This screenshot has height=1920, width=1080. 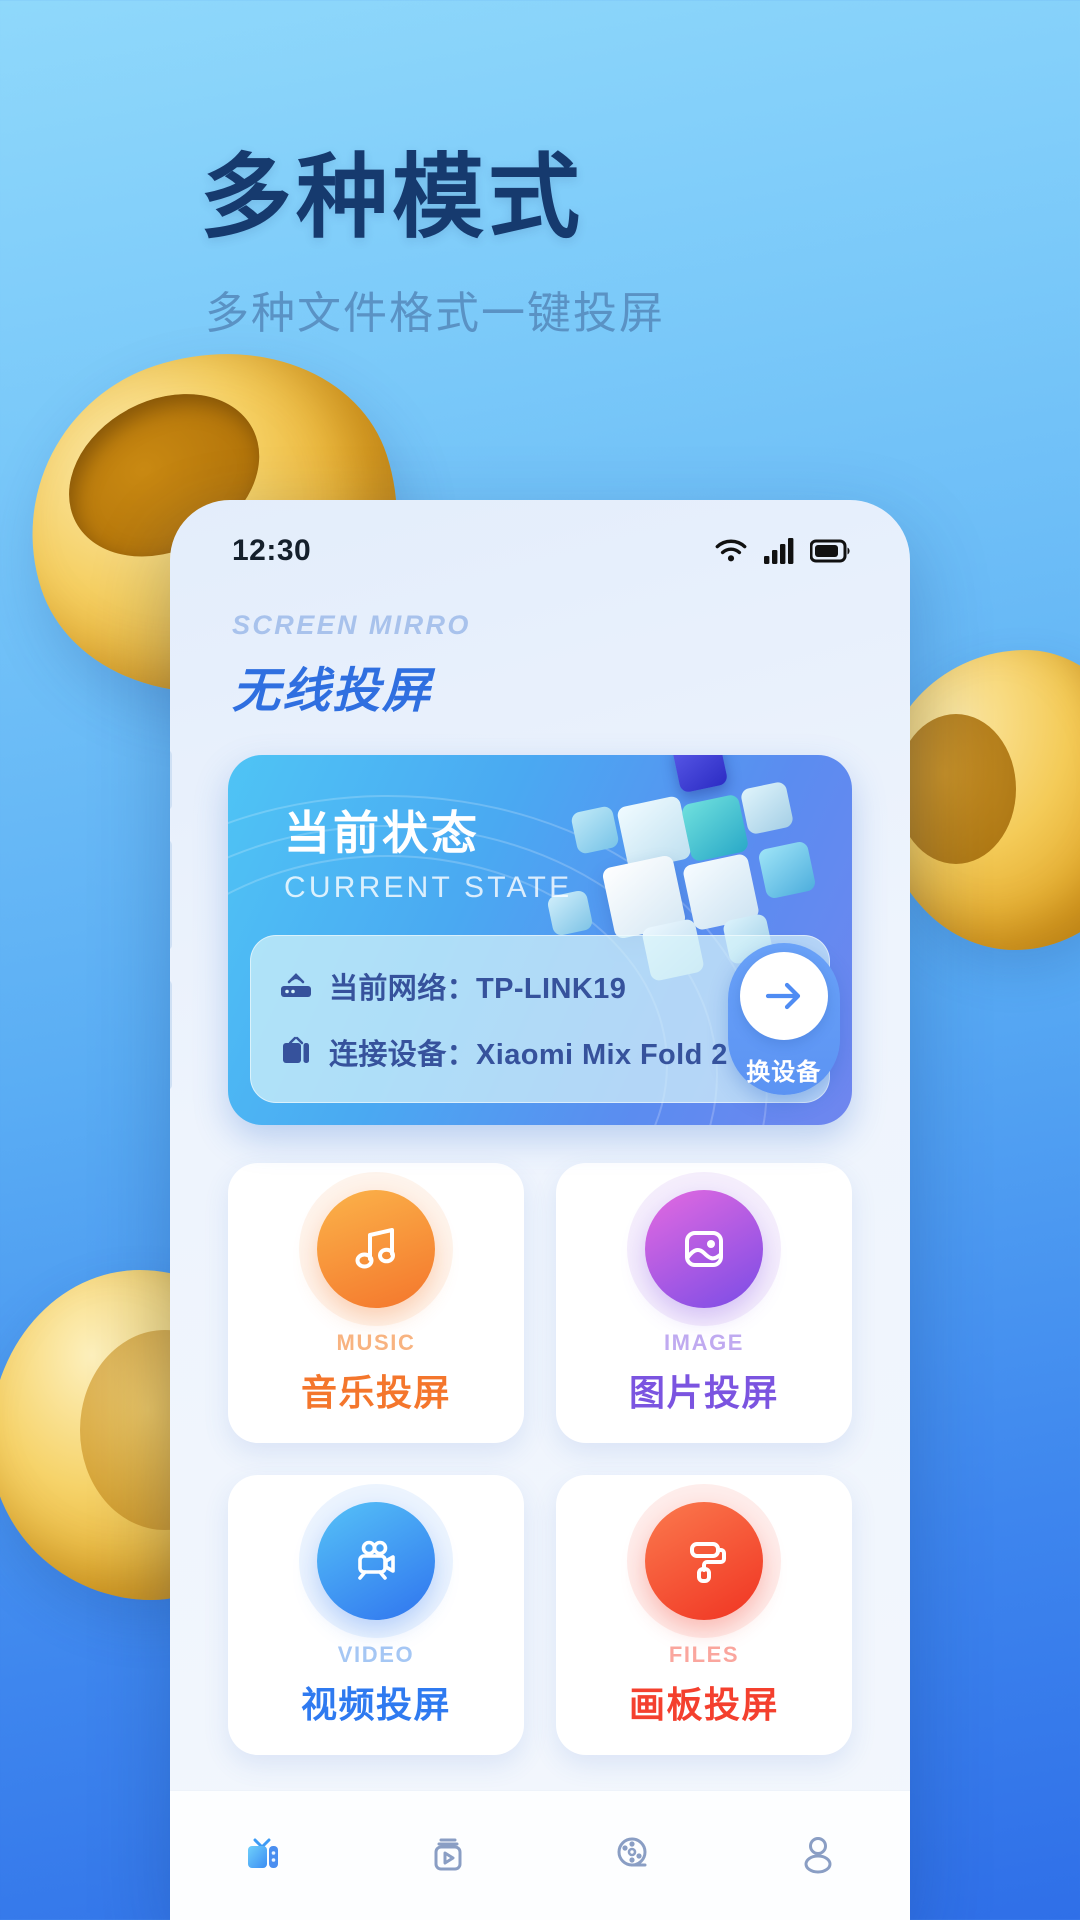 I want to click on connected-device-row: 连接设备：Xiaomi Mix Fold 2, so click(x=503, y=1052).